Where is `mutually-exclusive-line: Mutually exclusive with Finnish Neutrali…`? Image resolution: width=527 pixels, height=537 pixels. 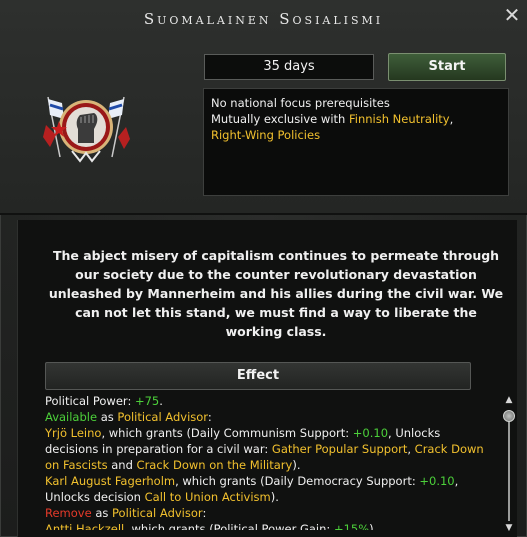
mutually-exclusive-line: Mutually exclusive with Finnish Neutrali… is located at coordinates (356, 119).